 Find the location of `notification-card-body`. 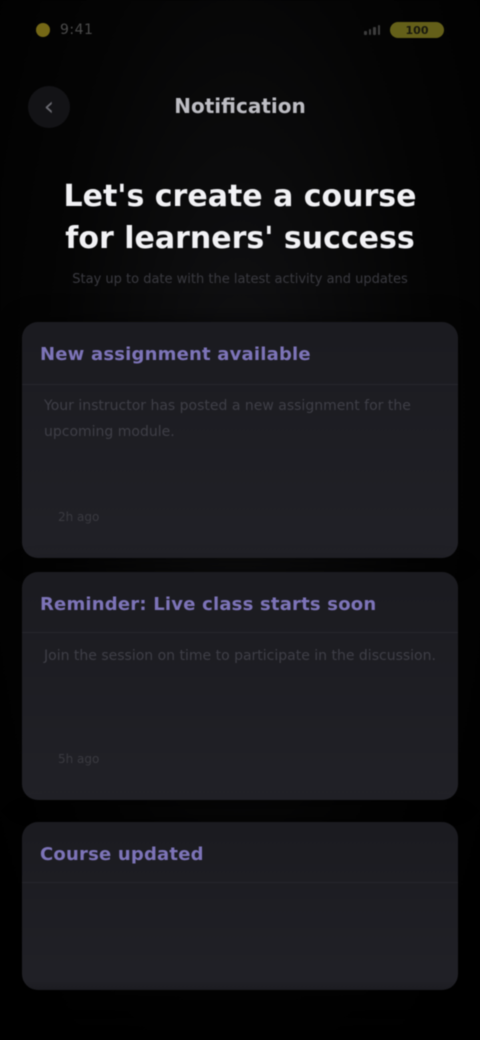

notification-card-body is located at coordinates (240, 879).